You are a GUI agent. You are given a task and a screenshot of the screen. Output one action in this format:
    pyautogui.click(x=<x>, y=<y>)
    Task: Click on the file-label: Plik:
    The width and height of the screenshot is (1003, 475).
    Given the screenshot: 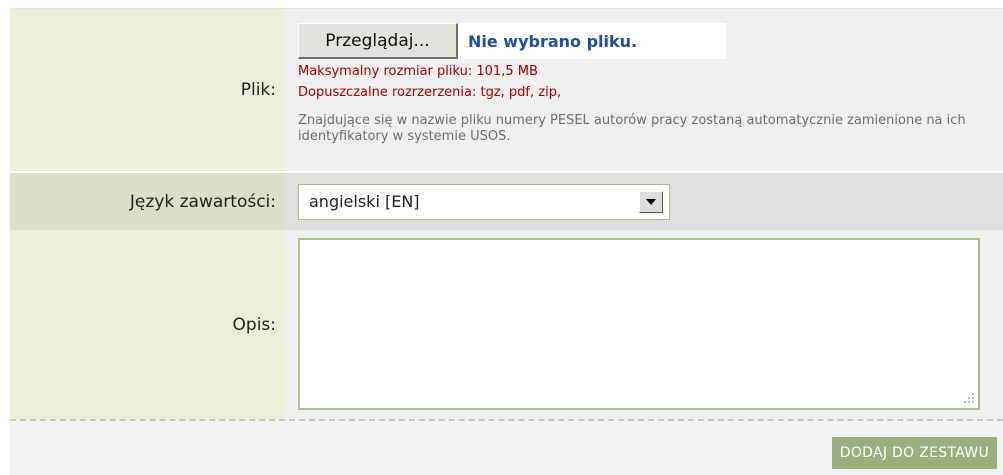 What is the action you would take?
    pyautogui.click(x=147, y=90)
    